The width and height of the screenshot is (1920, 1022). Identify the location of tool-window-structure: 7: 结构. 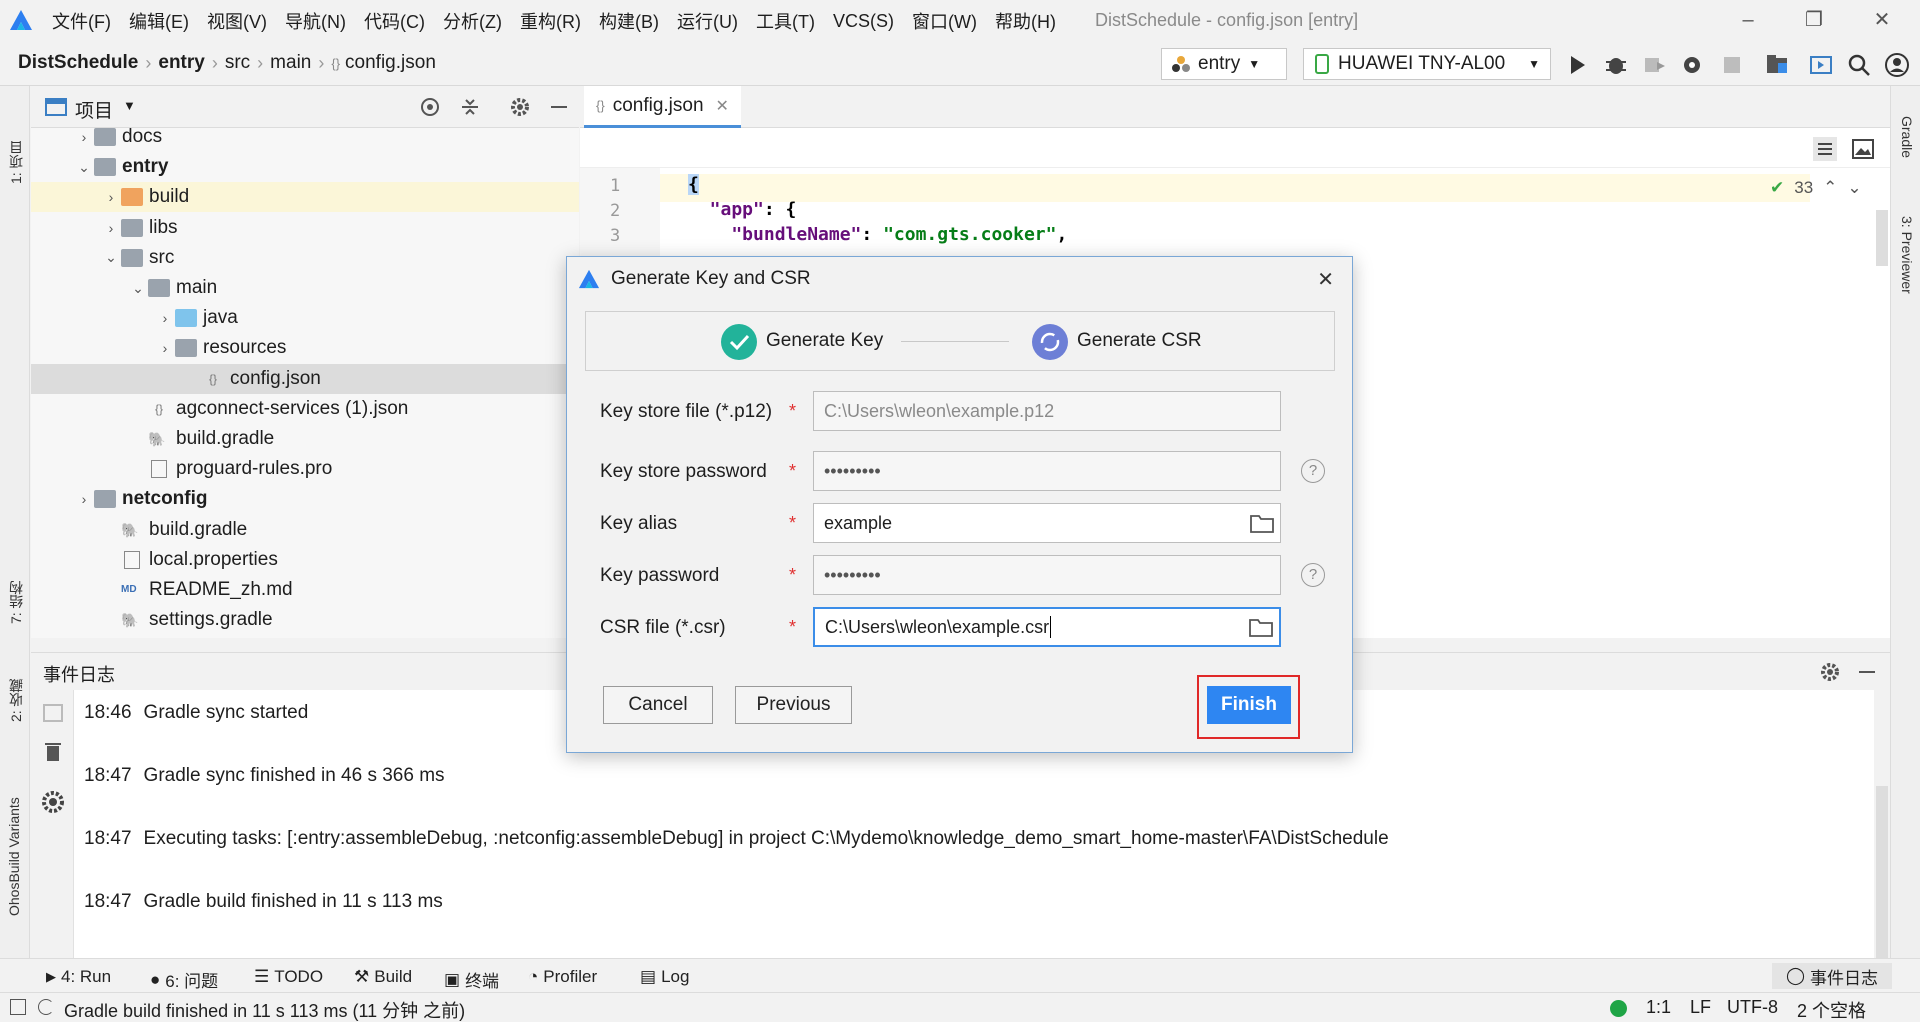
(16, 589).